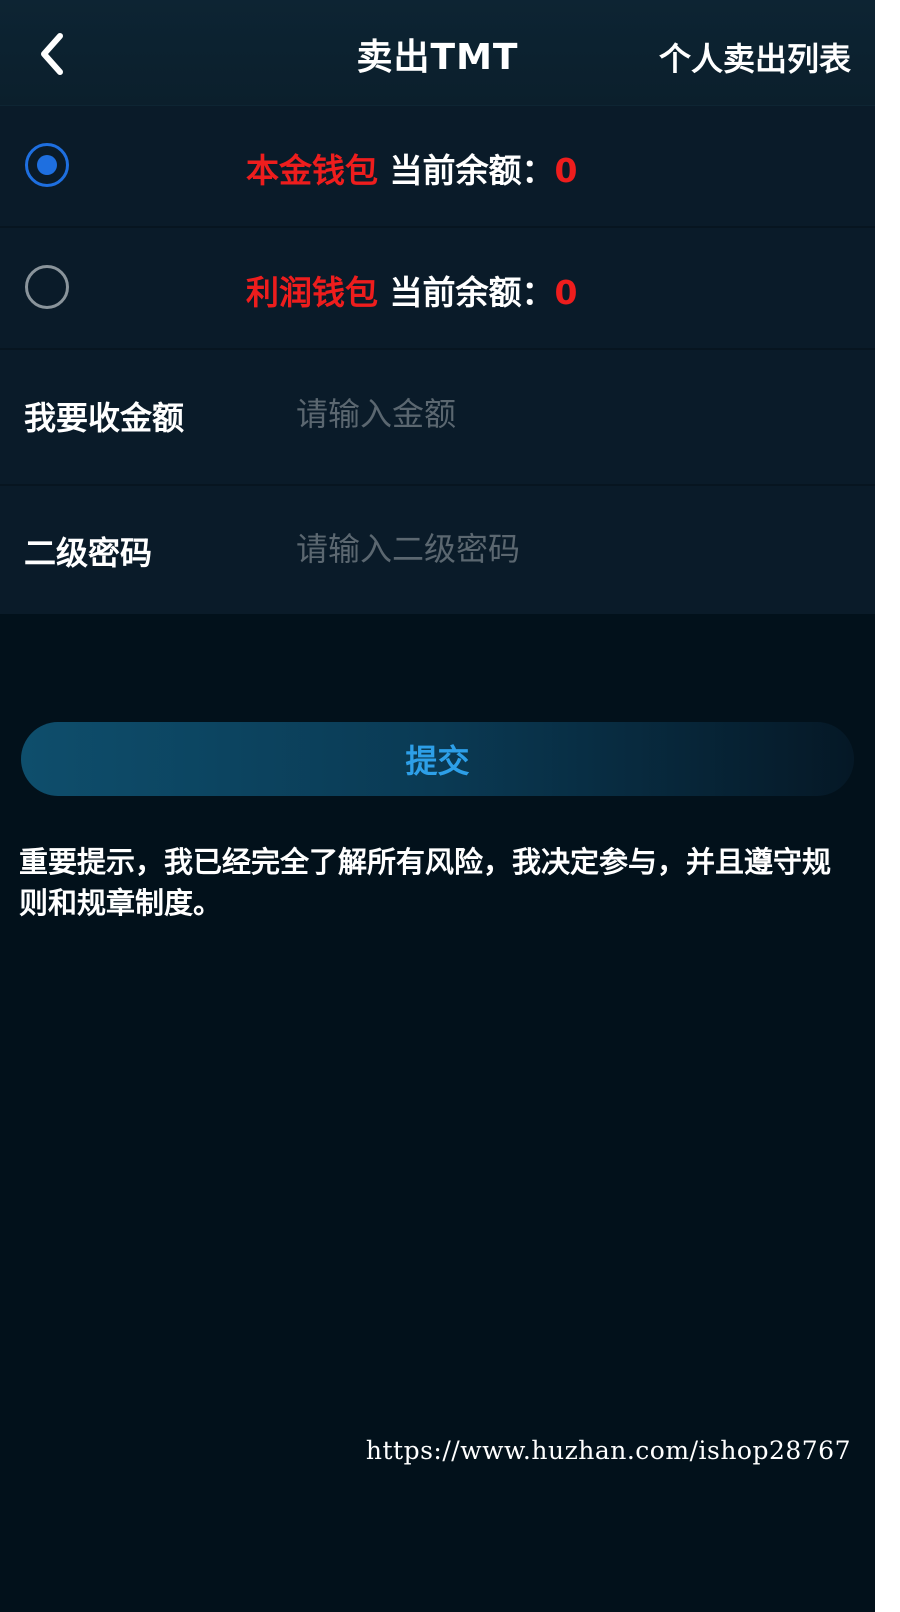  What do you see at coordinates (566, 414) in the screenshot?
I see `amount-input` at bounding box center [566, 414].